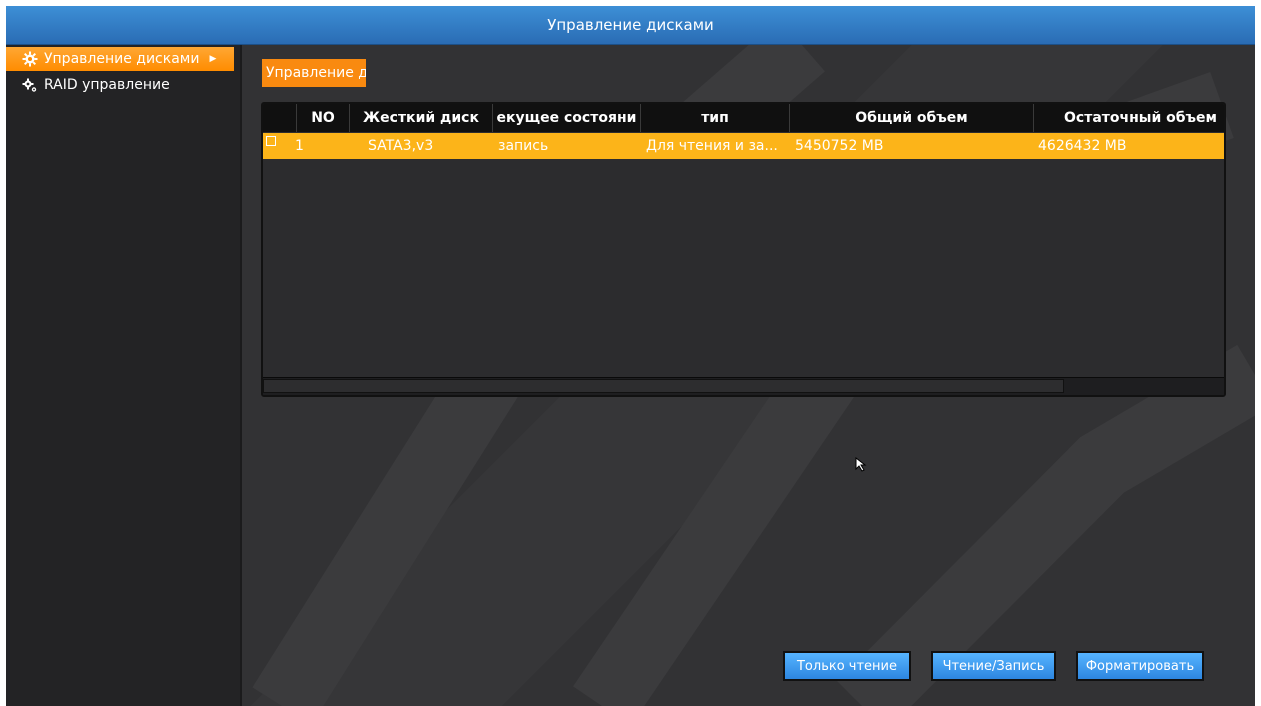 The width and height of the screenshot is (1261, 706). Describe the element at coordinates (663, 386) in the screenshot. I see `scrollbar-thumb` at that location.